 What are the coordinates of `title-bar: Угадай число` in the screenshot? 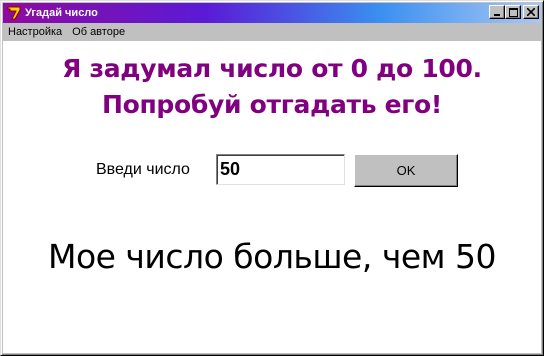 It's located at (272, 13).